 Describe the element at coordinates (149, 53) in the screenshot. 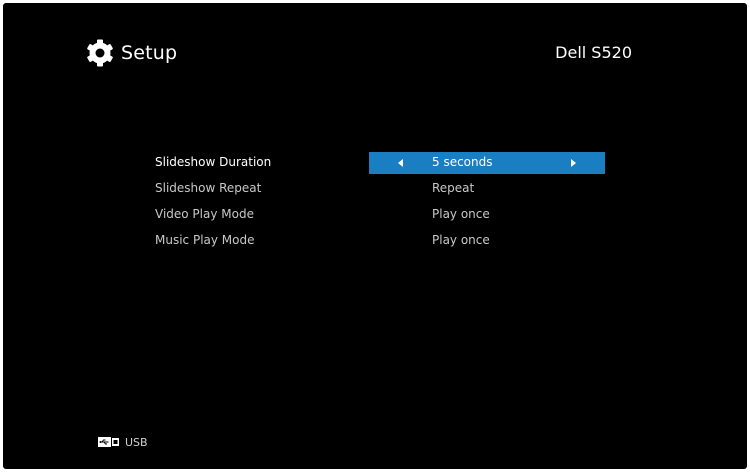

I see `page-title: Setup` at that location.